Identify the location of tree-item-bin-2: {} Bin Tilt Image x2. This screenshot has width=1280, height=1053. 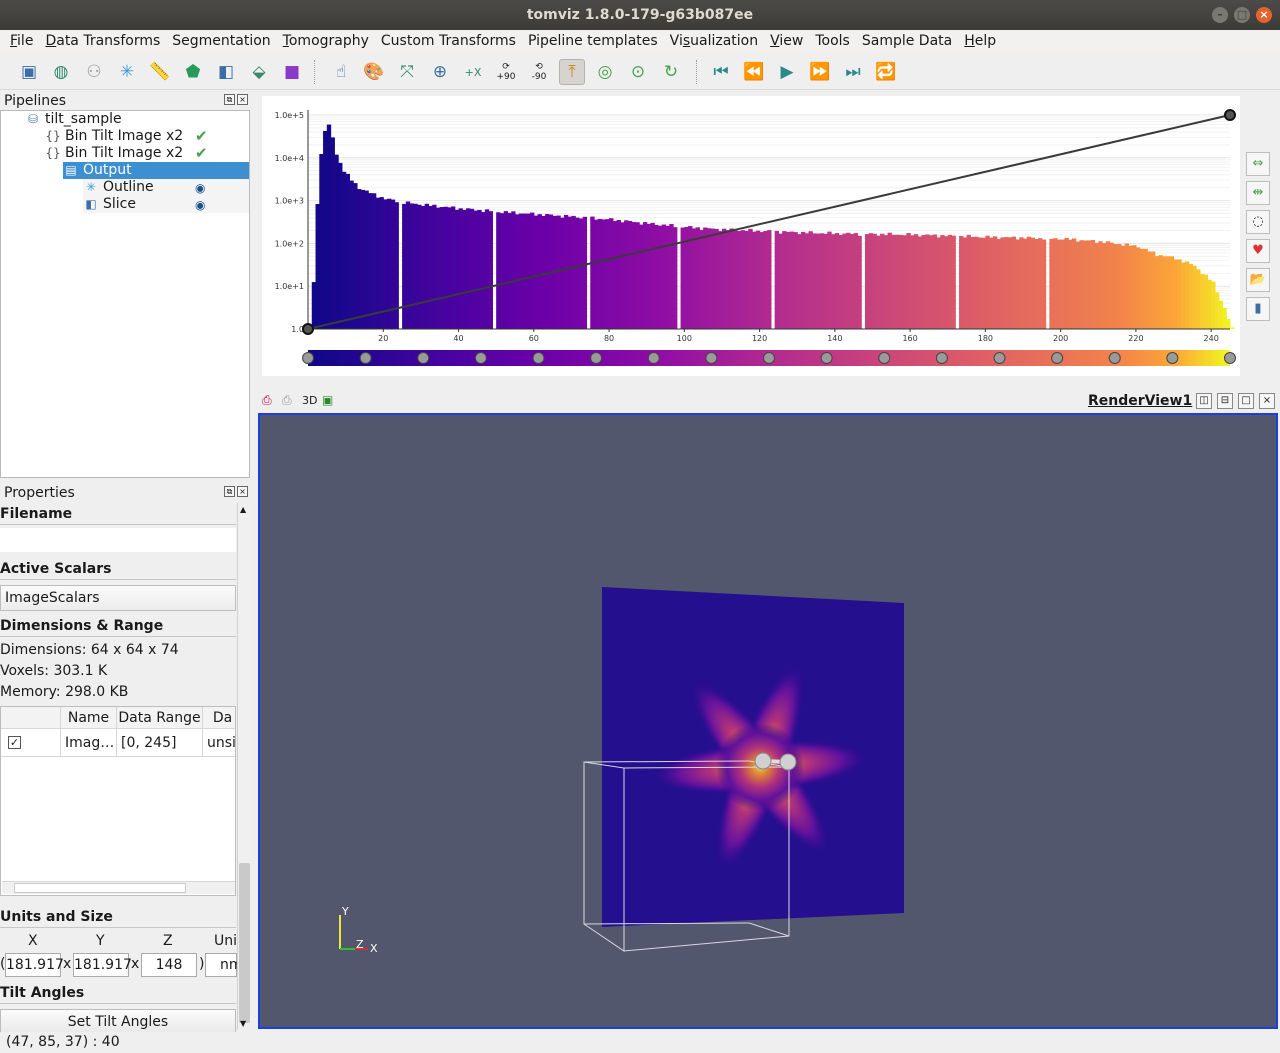
(147, 153).